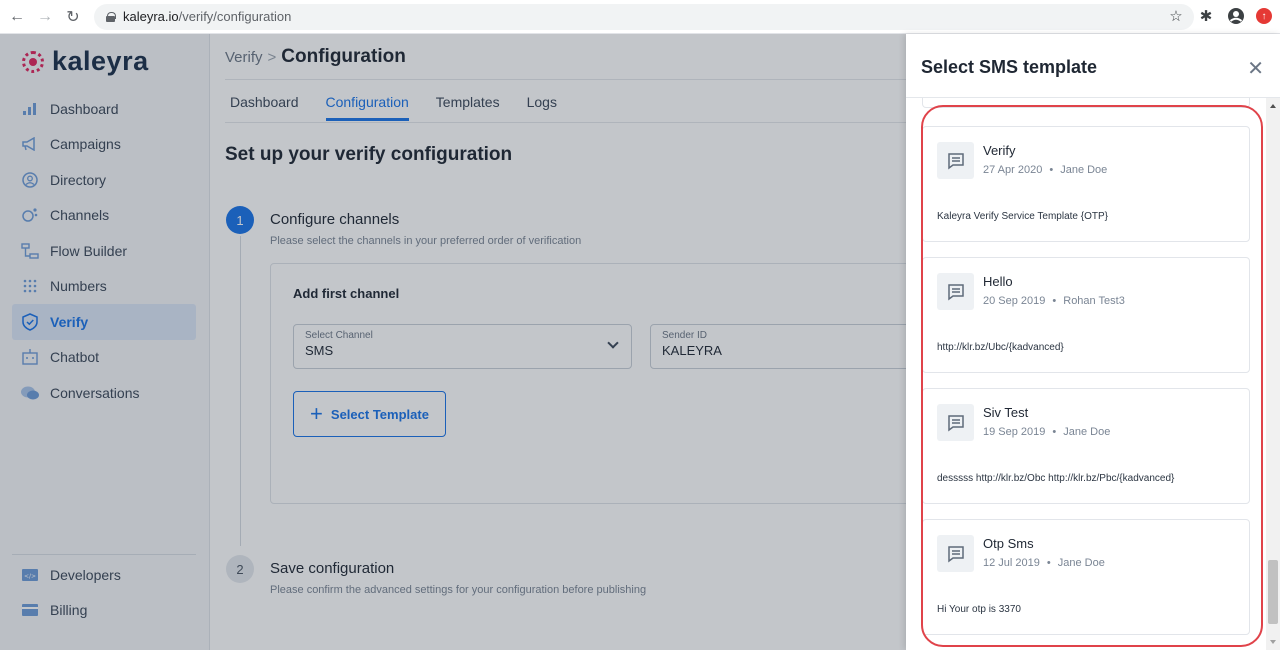  Describe the element at coordinates (1009, 67) in the screenshot. I see `drawer-title: Select SMS template` at that location.